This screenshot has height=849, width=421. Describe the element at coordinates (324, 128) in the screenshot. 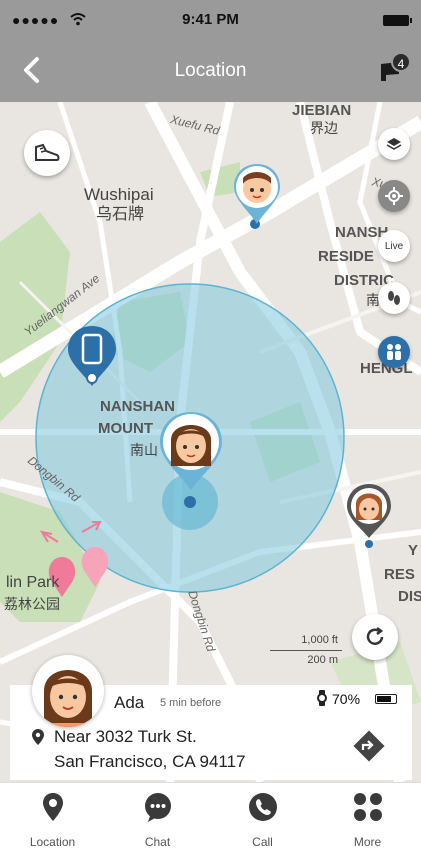

I see `map-label-jiebian-cn: 界边` at that location.